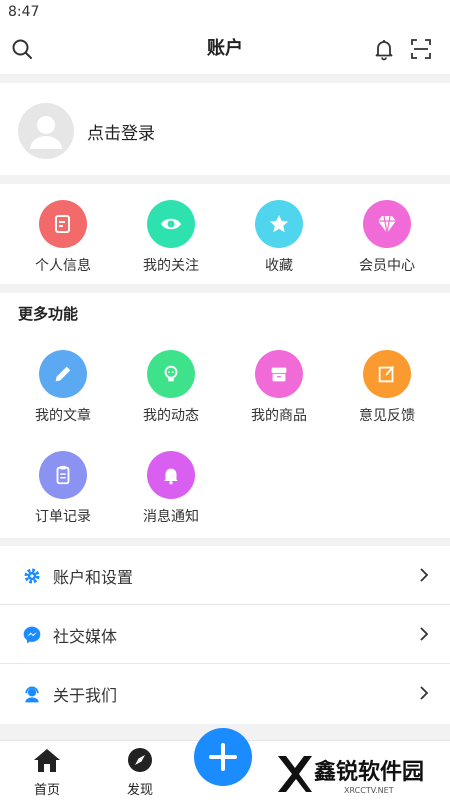 The height and width of the screenshot is (800, 450). Describe the element at coordinates (225, 49) in the screenshot. I see `top-bar: 账户` at that location.